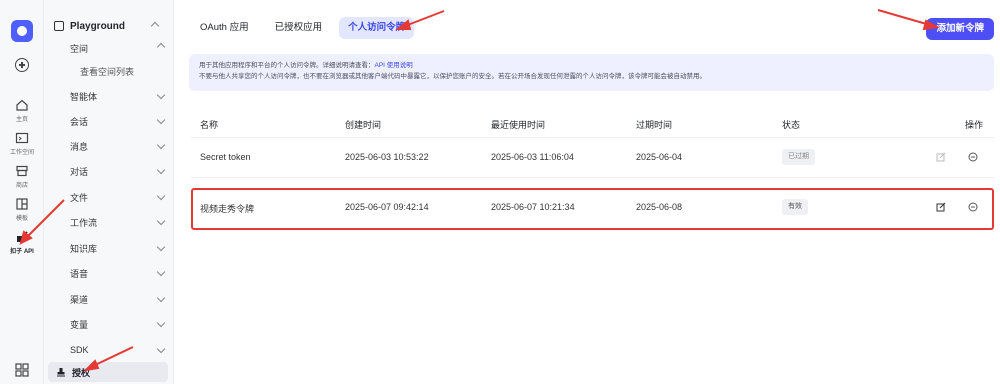  What do you see at coordinates (108, 197) in the screenshot?
I see `sidebar-item-files: 文件` at bounding box center [108, 197].